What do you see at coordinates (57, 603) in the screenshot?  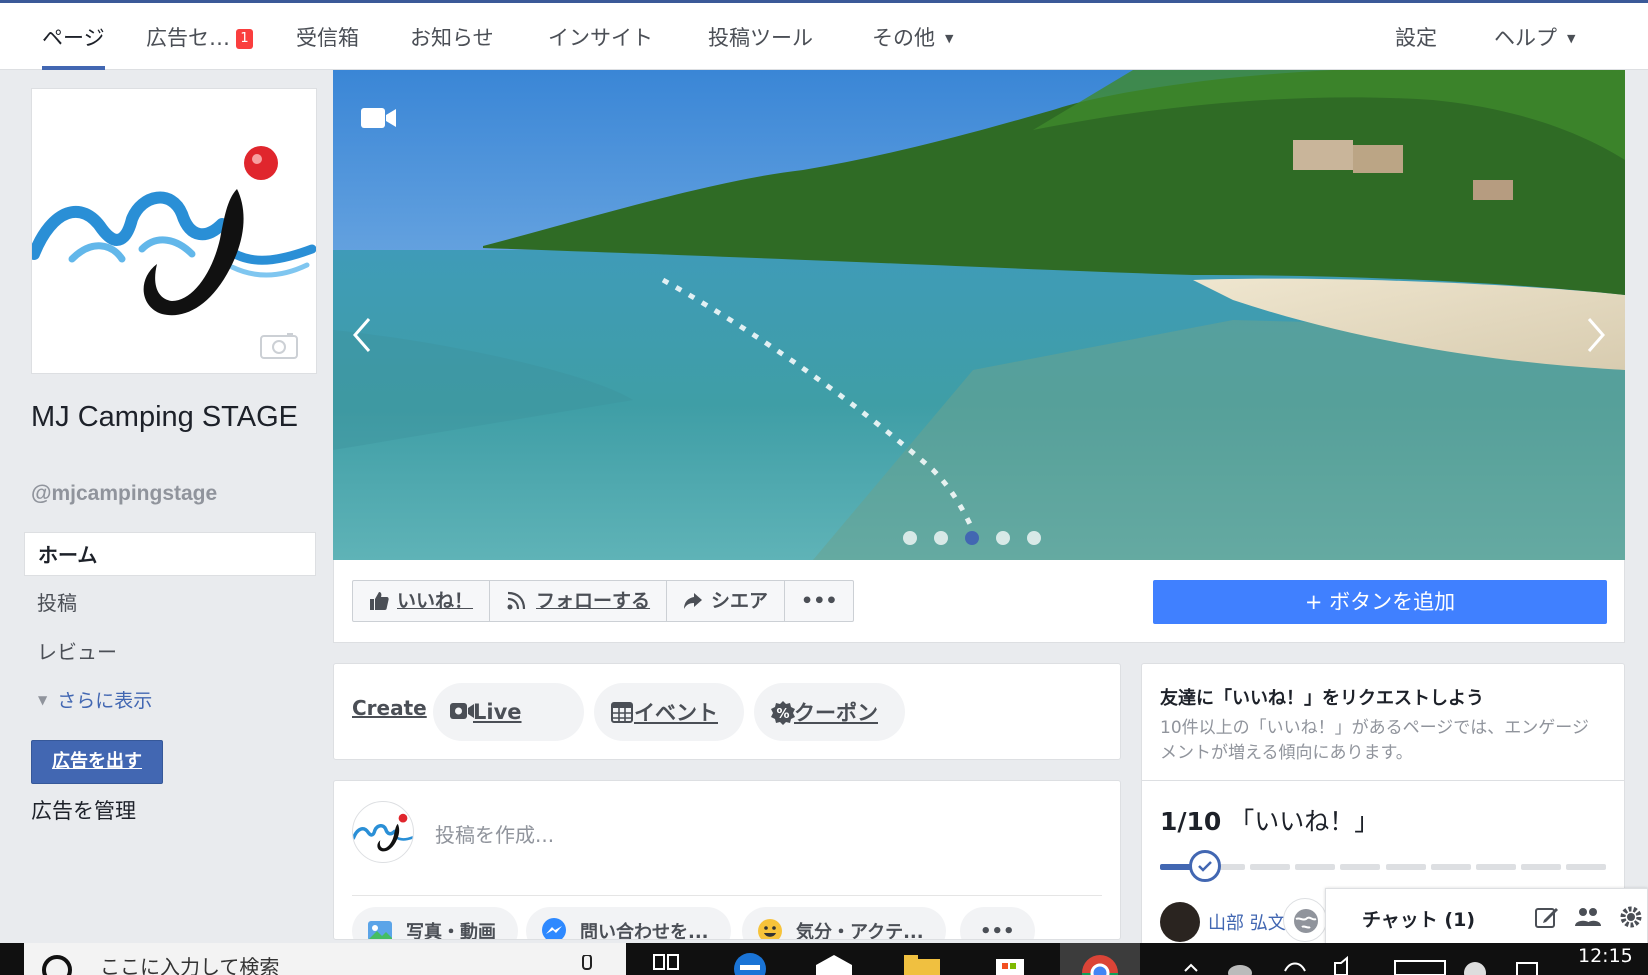 I see `sidebar-item-label: 投稿` at bounding box center [57, 603].